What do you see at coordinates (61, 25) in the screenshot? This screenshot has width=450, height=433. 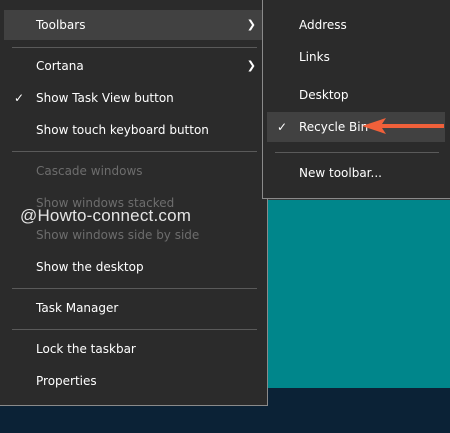 I see `menu-item-label: Toolbars` at bounding box center [61, 25].